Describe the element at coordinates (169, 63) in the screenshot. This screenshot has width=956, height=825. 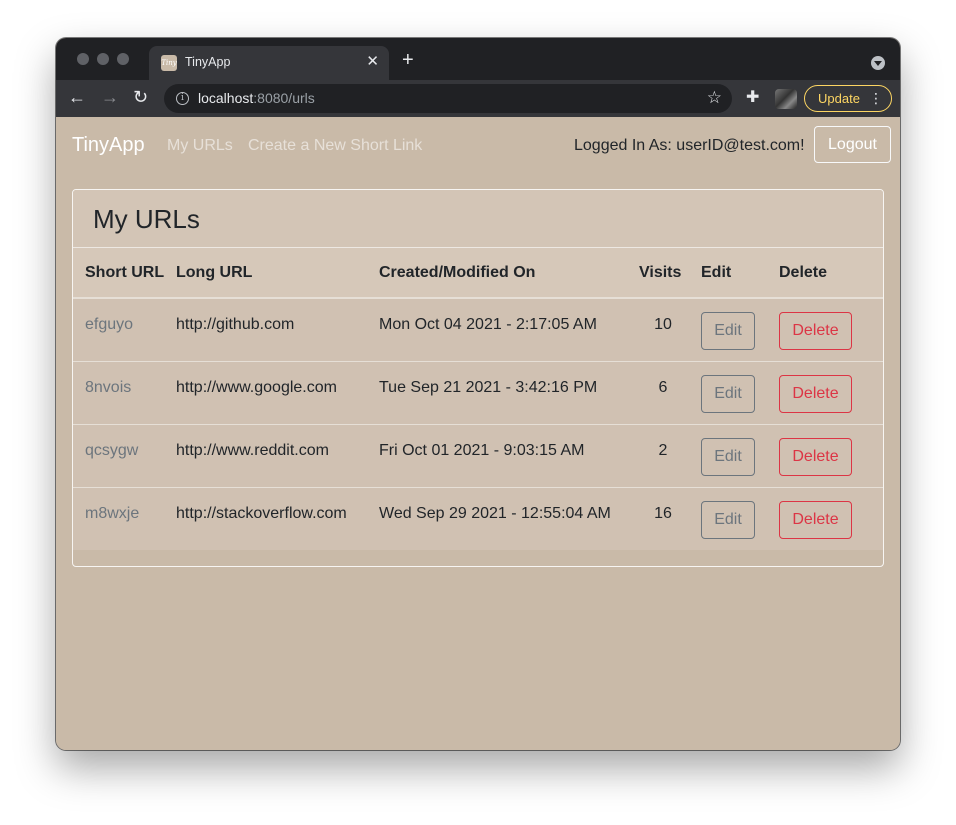
I see `favicon-icon: Tiny` at that location.